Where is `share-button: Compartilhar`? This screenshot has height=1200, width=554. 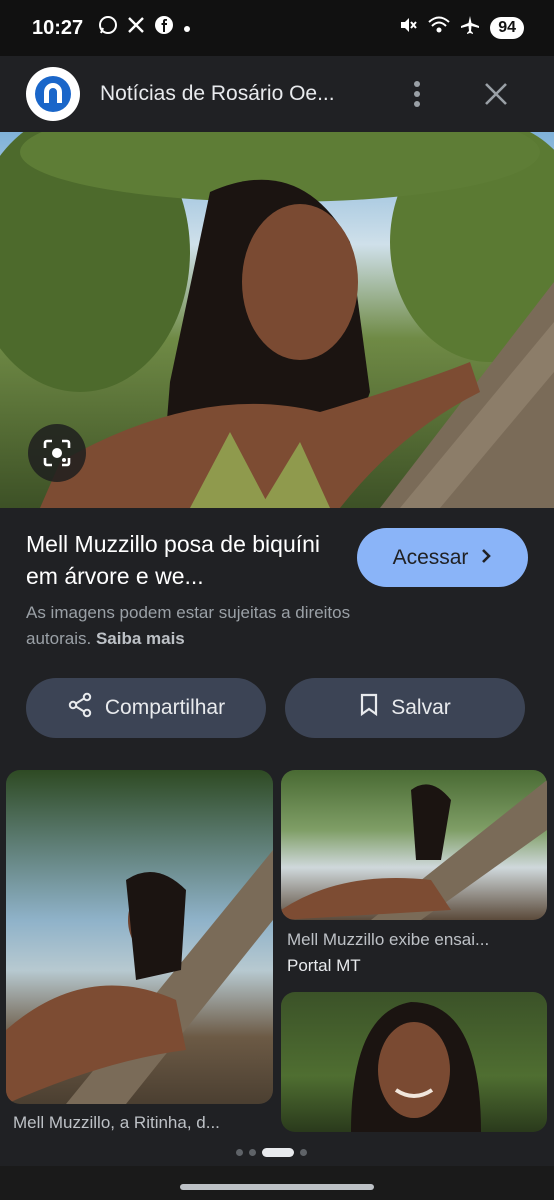
share-button: Compartilhar is located at coordinates (146, 708).